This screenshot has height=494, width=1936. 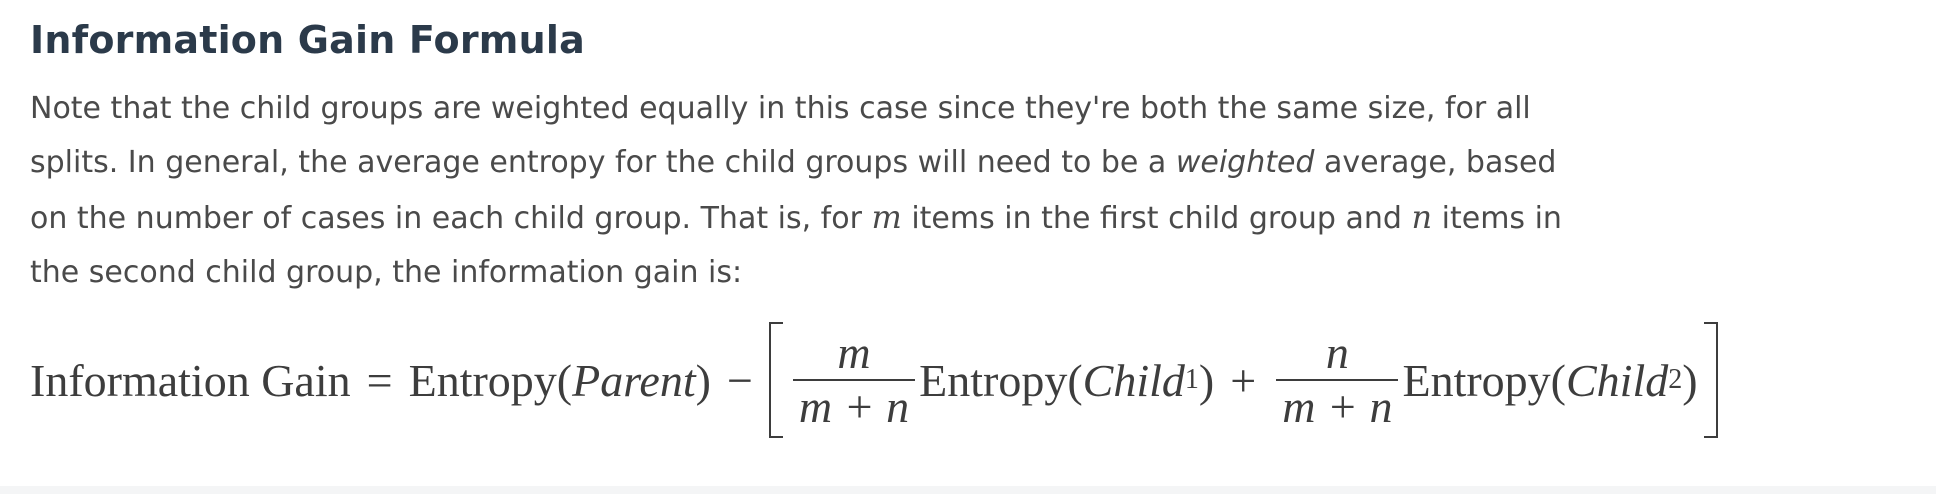 What do you see at coordinates (854, 406) in the screenshot?
I see `fraction-m-denominator: m + n` at bounding box center [854, 406].